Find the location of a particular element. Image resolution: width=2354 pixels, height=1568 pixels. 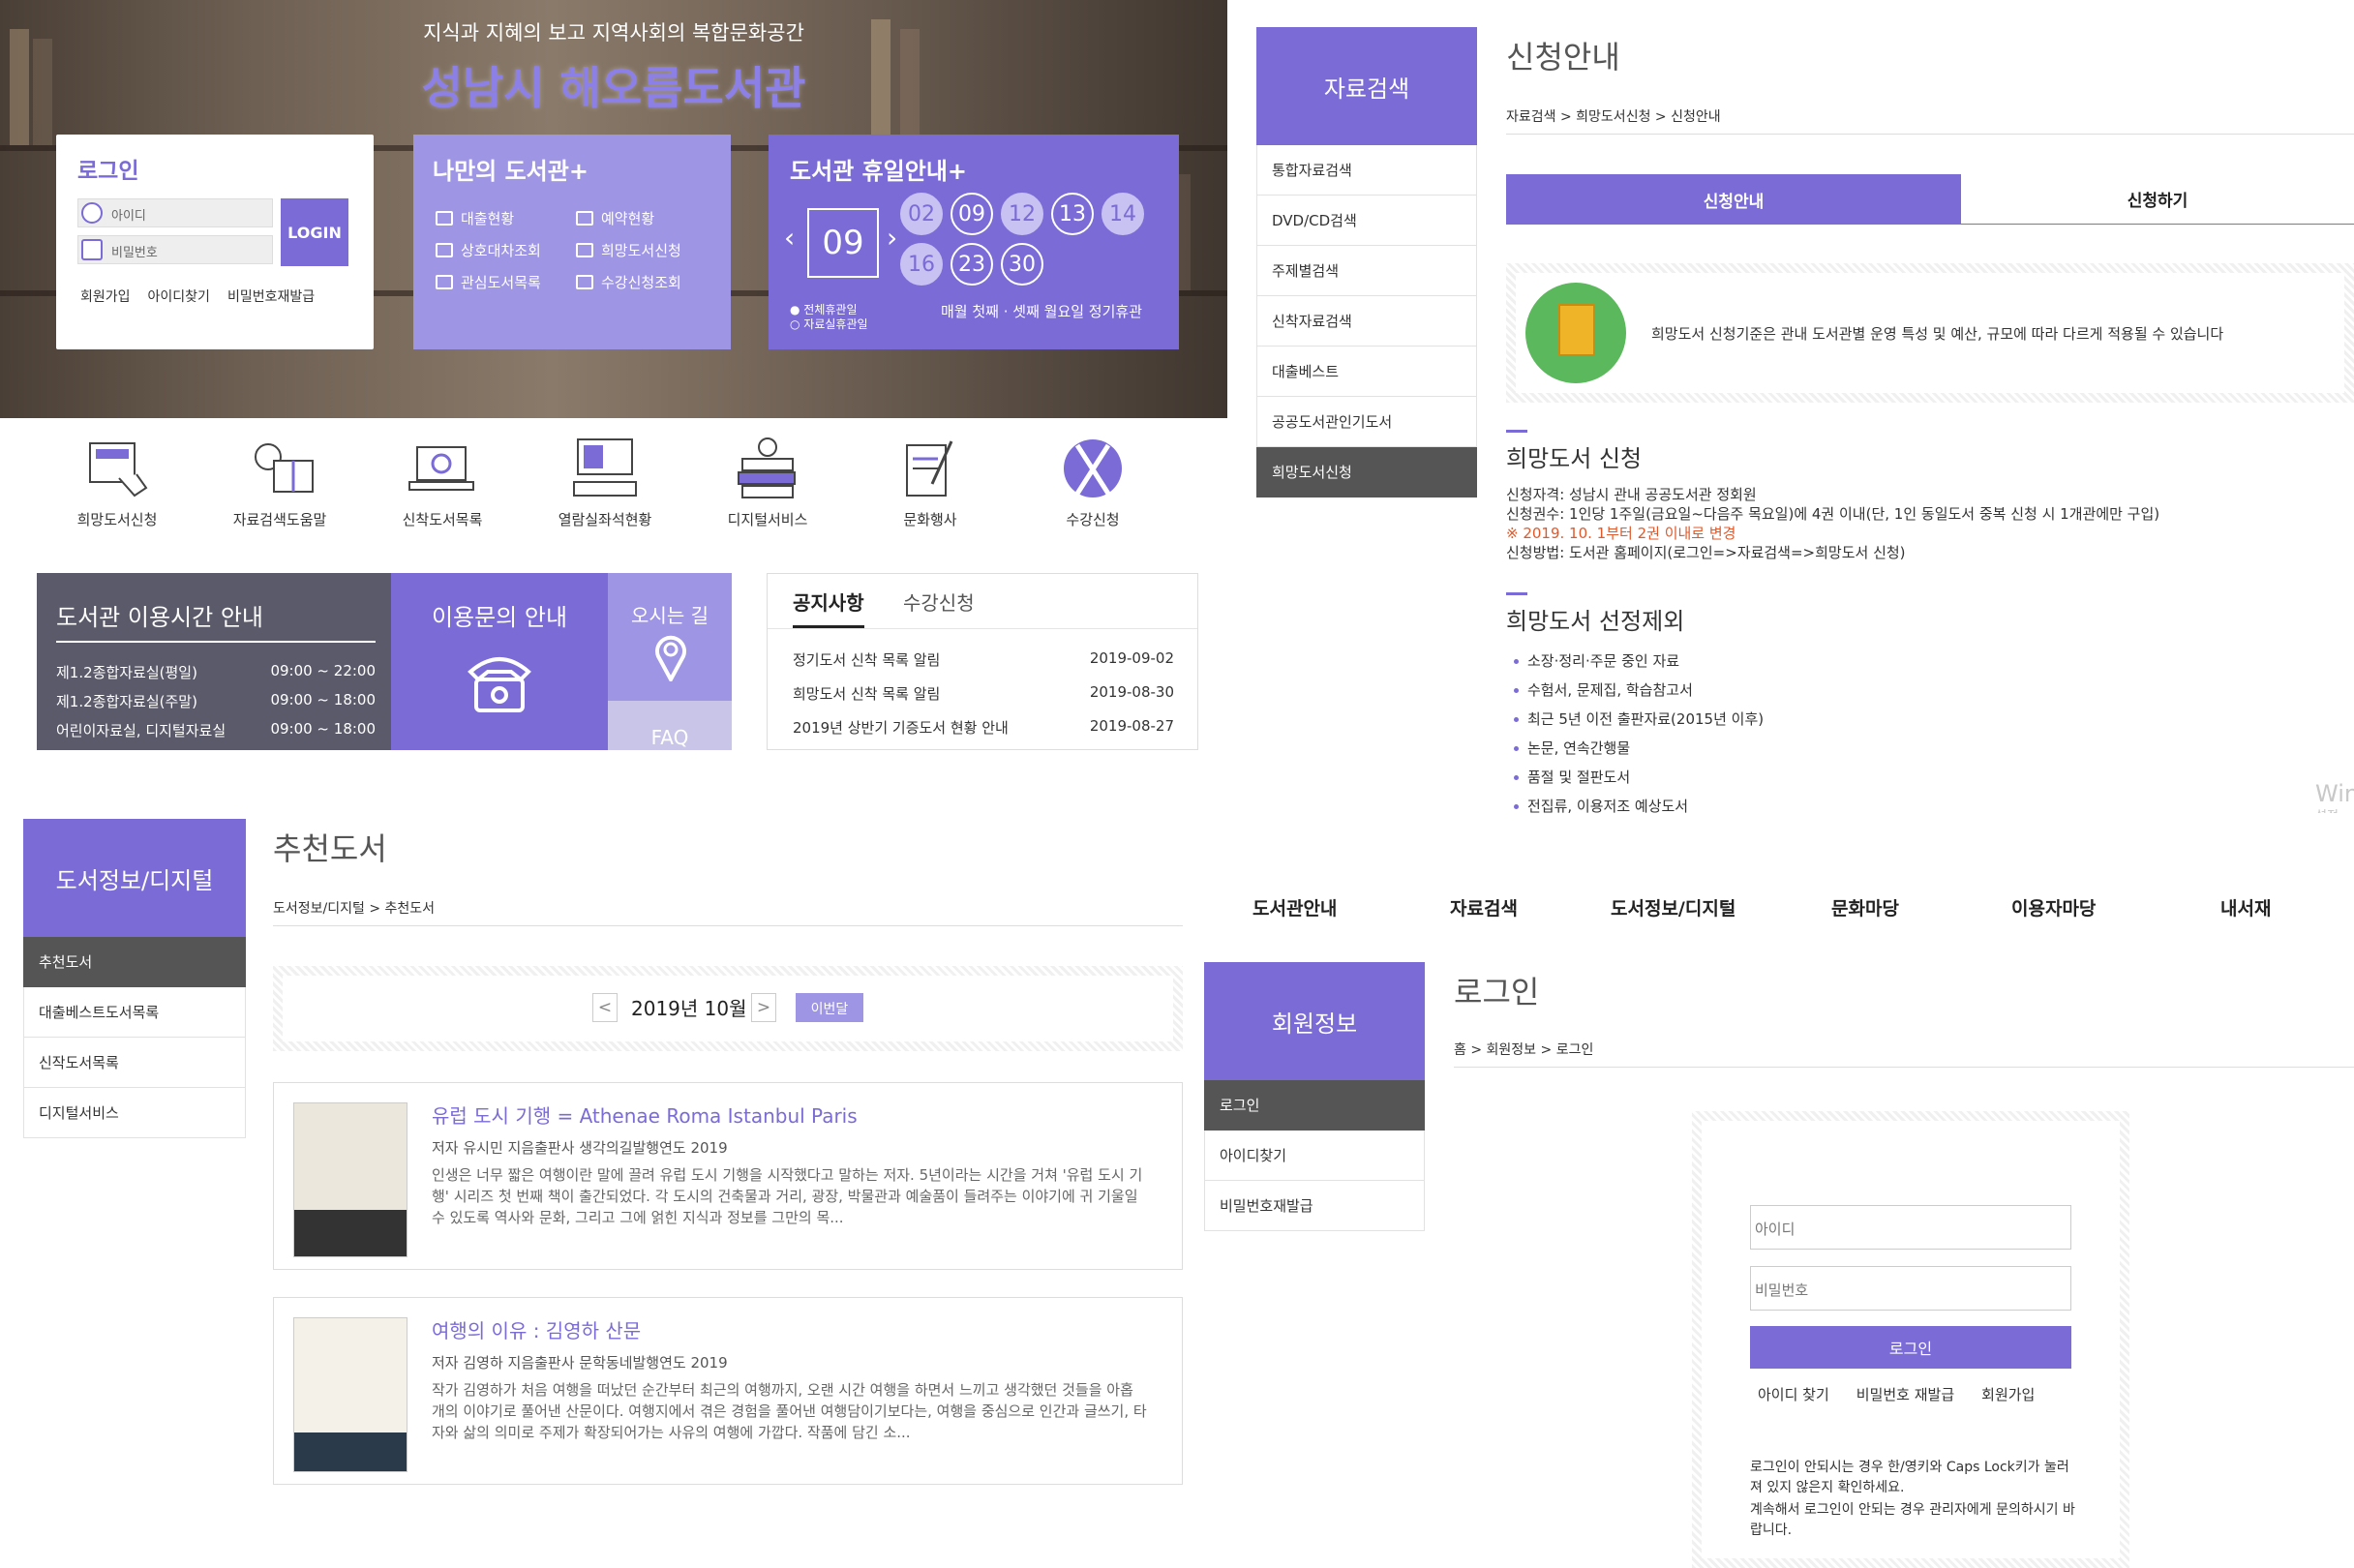

book-title: 여행의 이유 : 김영하 산문 is located at coordinates (536, 1329).